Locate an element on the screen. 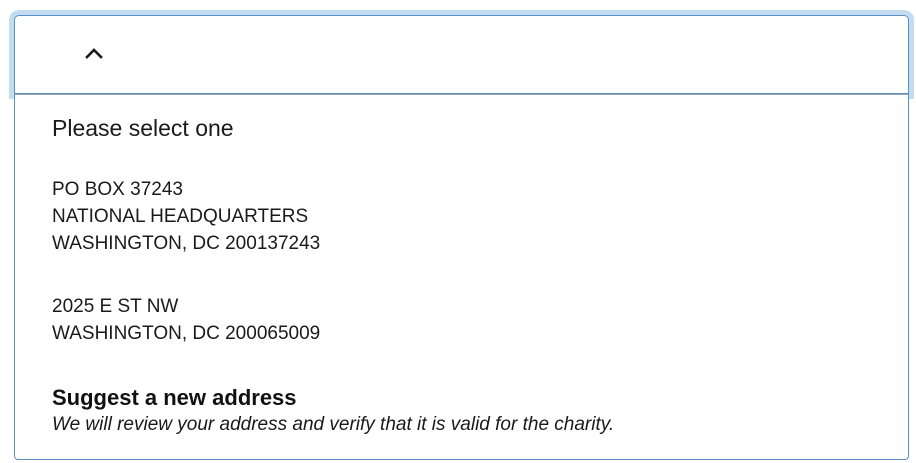  select-placeholder-option: Please select one is located at coordinates (143, 128).